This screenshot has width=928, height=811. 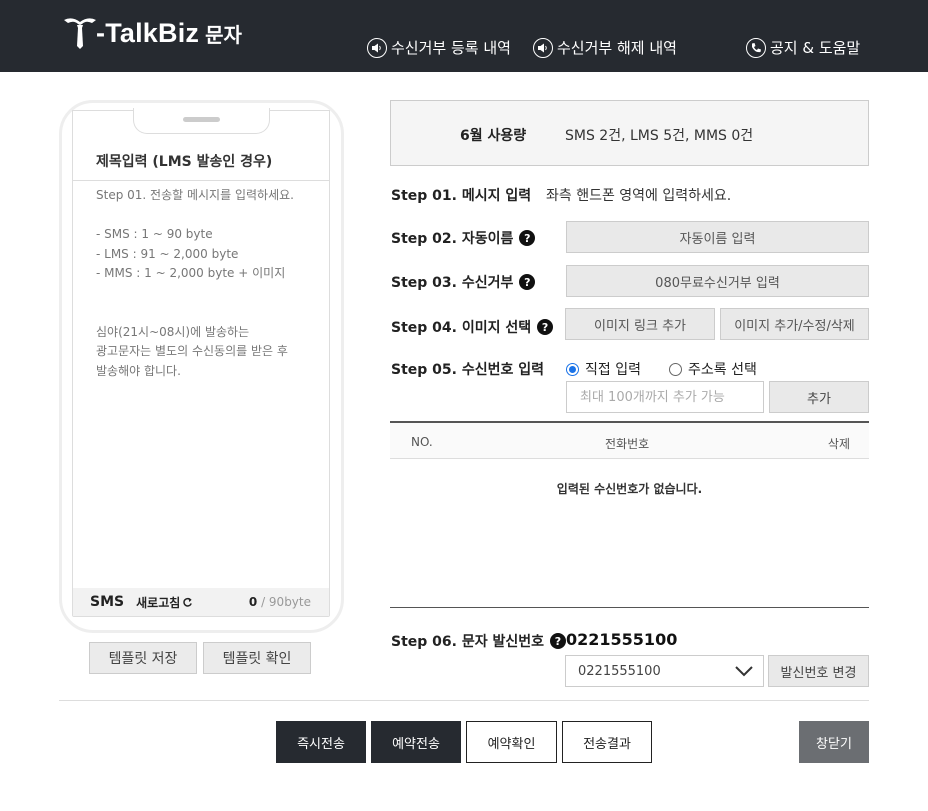 I want to click on nav-reject-register: 수신거부 등록 내역, so click(x=439, y=47).